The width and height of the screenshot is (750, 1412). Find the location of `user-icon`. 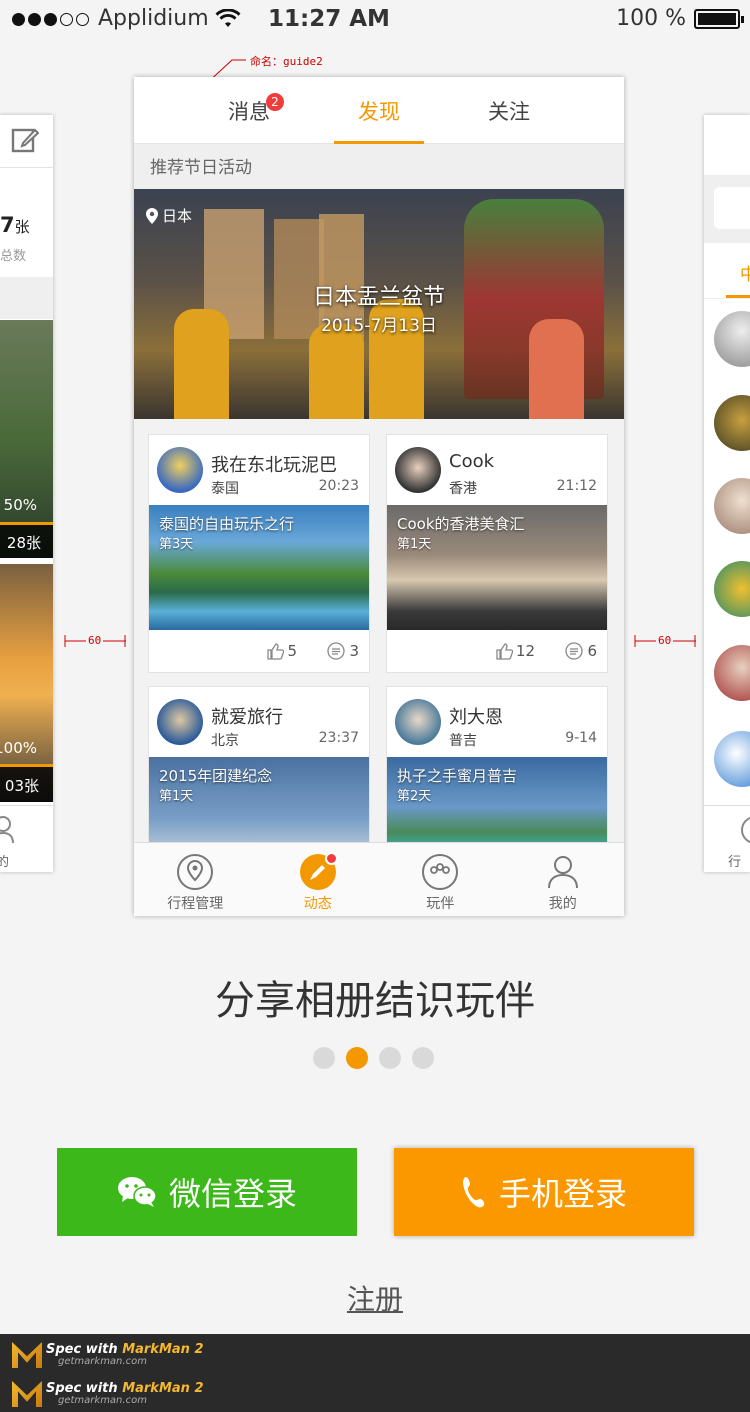

user-icon is located at coordinates (562, 872).